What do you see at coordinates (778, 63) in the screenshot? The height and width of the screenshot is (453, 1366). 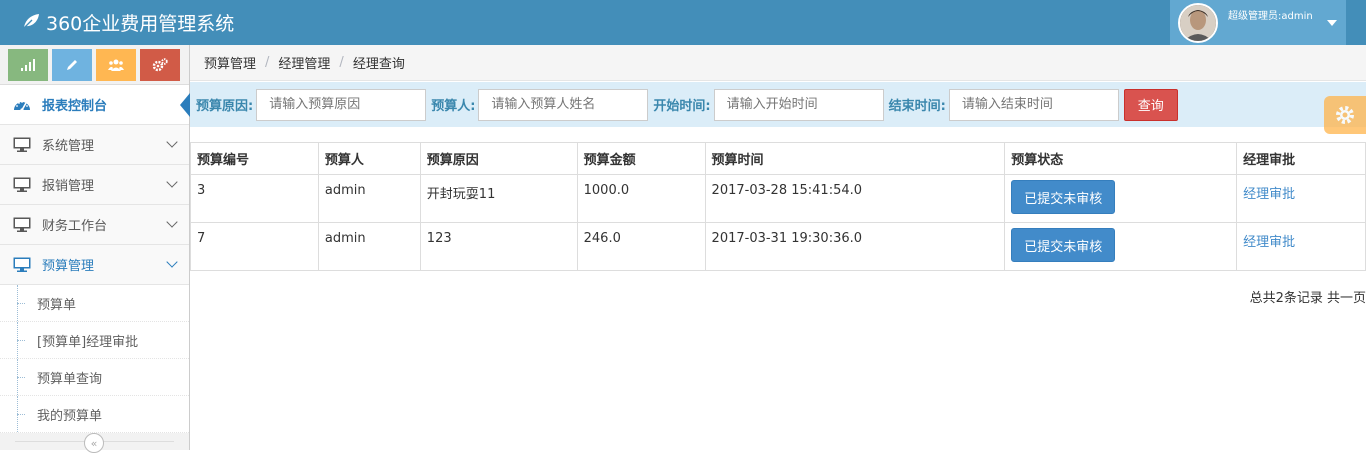 I see `breadcrumb: 预算管理 / 经理管理 / 经理查询` at bounding box center [778, 63].